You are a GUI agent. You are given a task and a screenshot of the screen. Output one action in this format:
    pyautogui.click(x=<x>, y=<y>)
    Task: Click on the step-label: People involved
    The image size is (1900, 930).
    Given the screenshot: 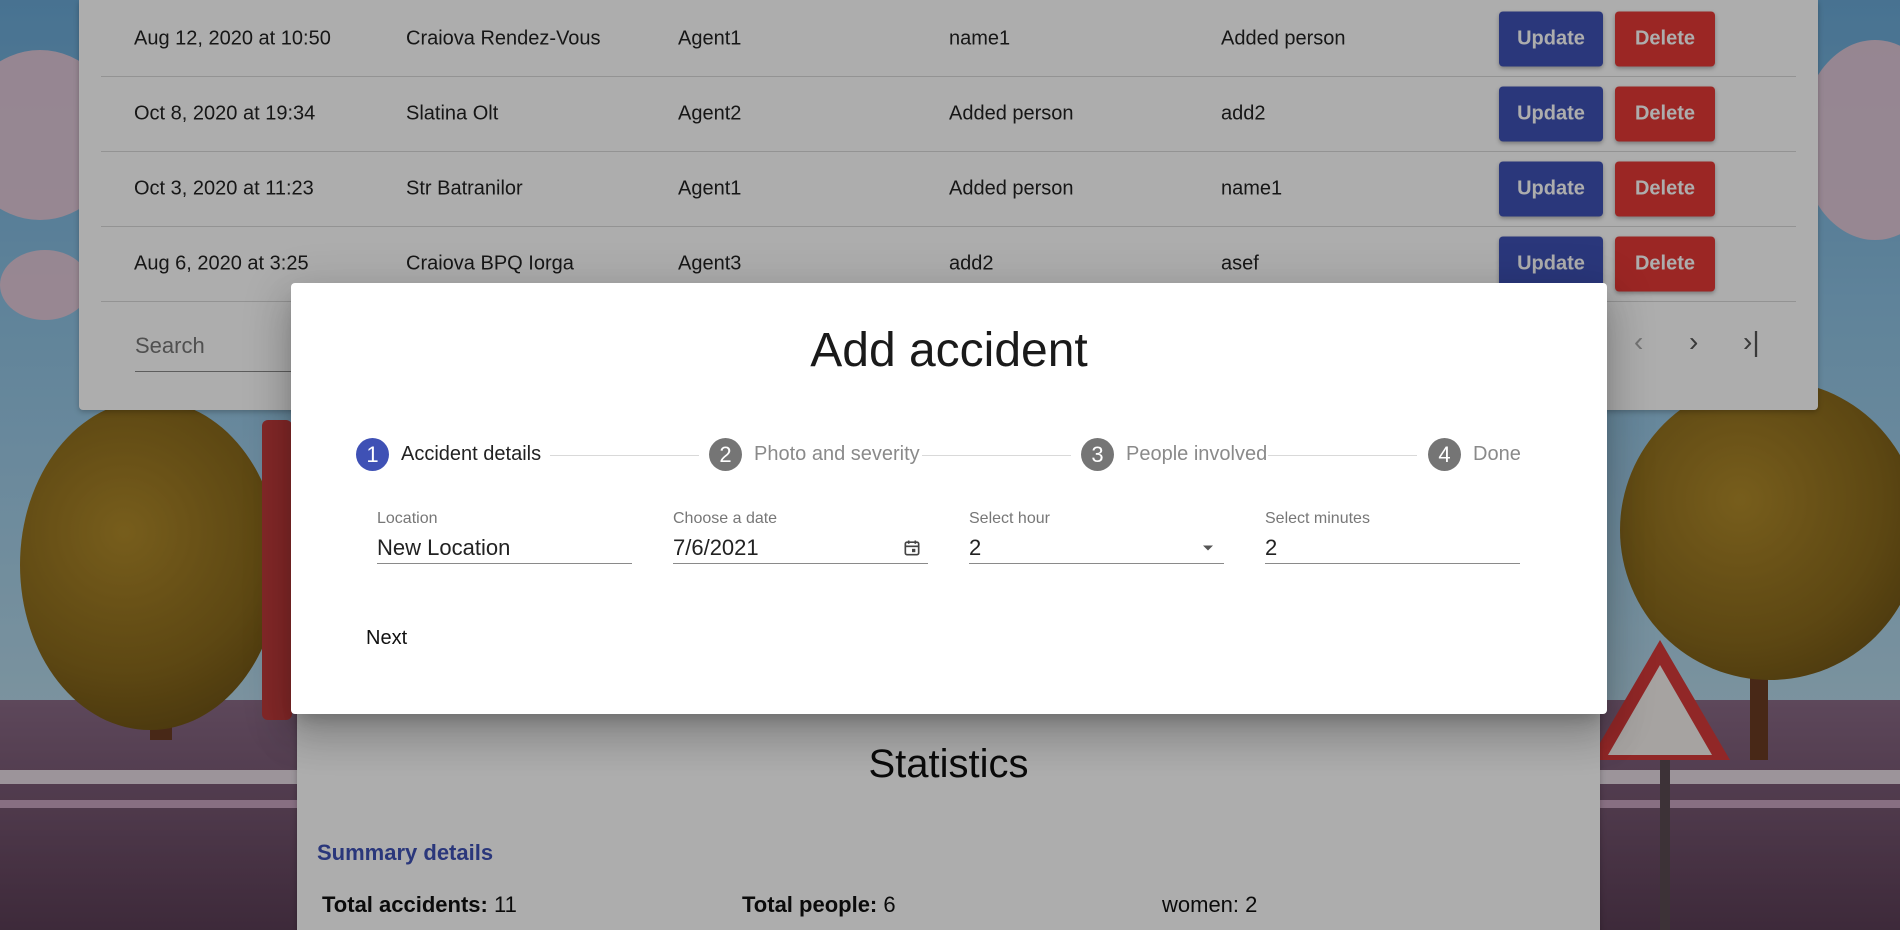 What is the action you would take?
    pyautogui.click(x=1197, y=454)
    